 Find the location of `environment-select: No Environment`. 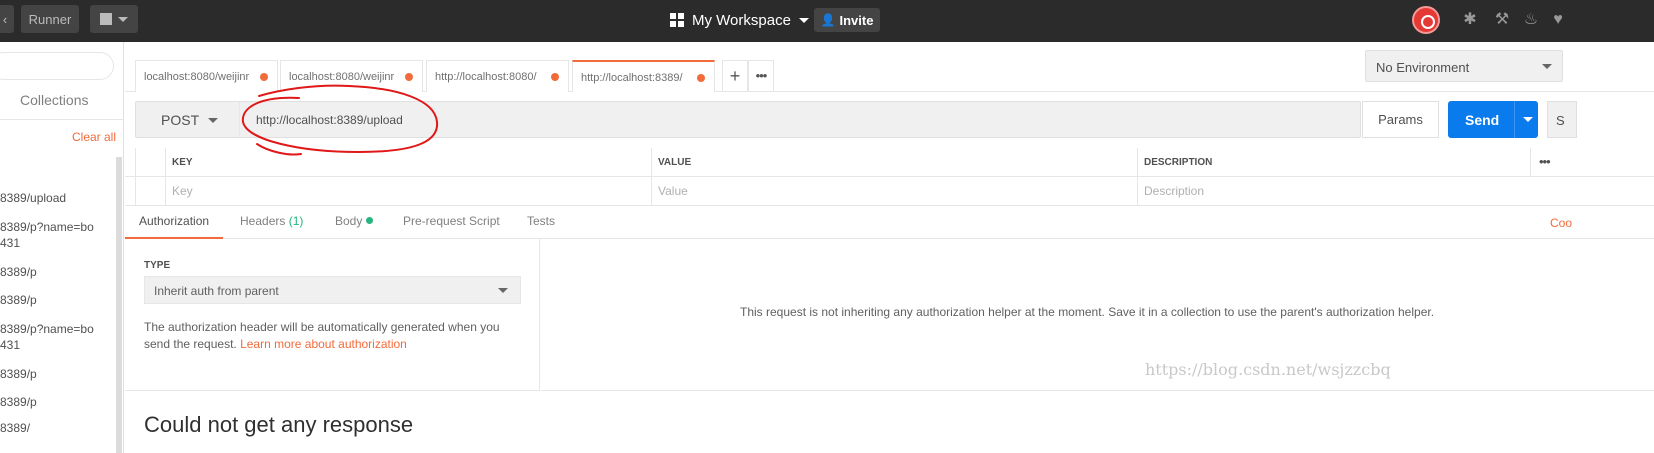

environment-select: No Environment is located at coordinates (1464, 66).